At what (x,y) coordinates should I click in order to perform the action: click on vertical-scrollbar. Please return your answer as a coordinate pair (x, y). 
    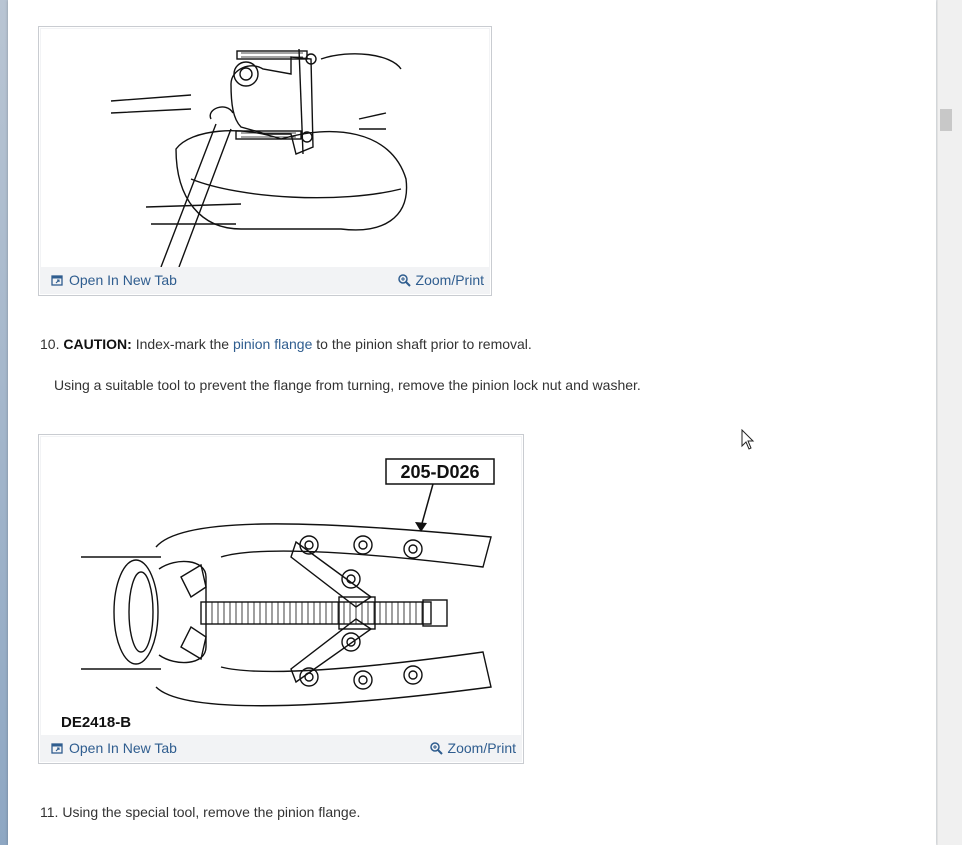
    Looking at the image, I should click on (949, 422).